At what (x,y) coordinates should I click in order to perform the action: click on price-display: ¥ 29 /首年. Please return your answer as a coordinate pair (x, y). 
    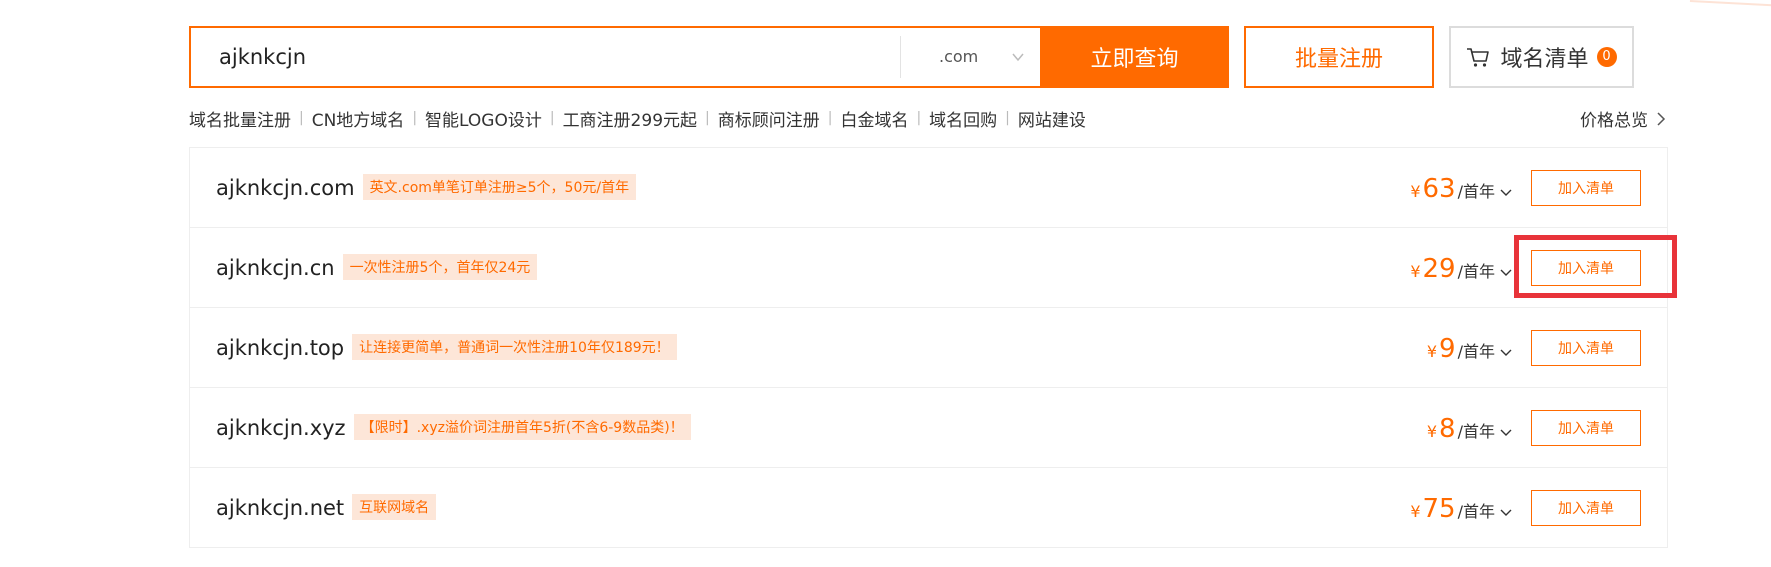
    Looking at the image, I should click on (1461, 269).